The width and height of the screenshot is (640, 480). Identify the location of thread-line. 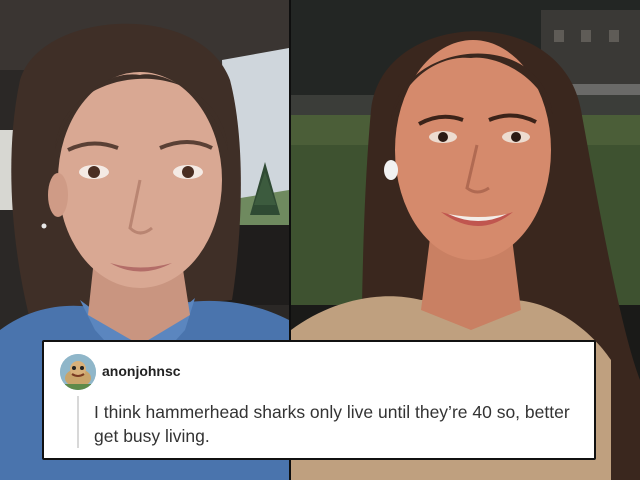
(78, 422).